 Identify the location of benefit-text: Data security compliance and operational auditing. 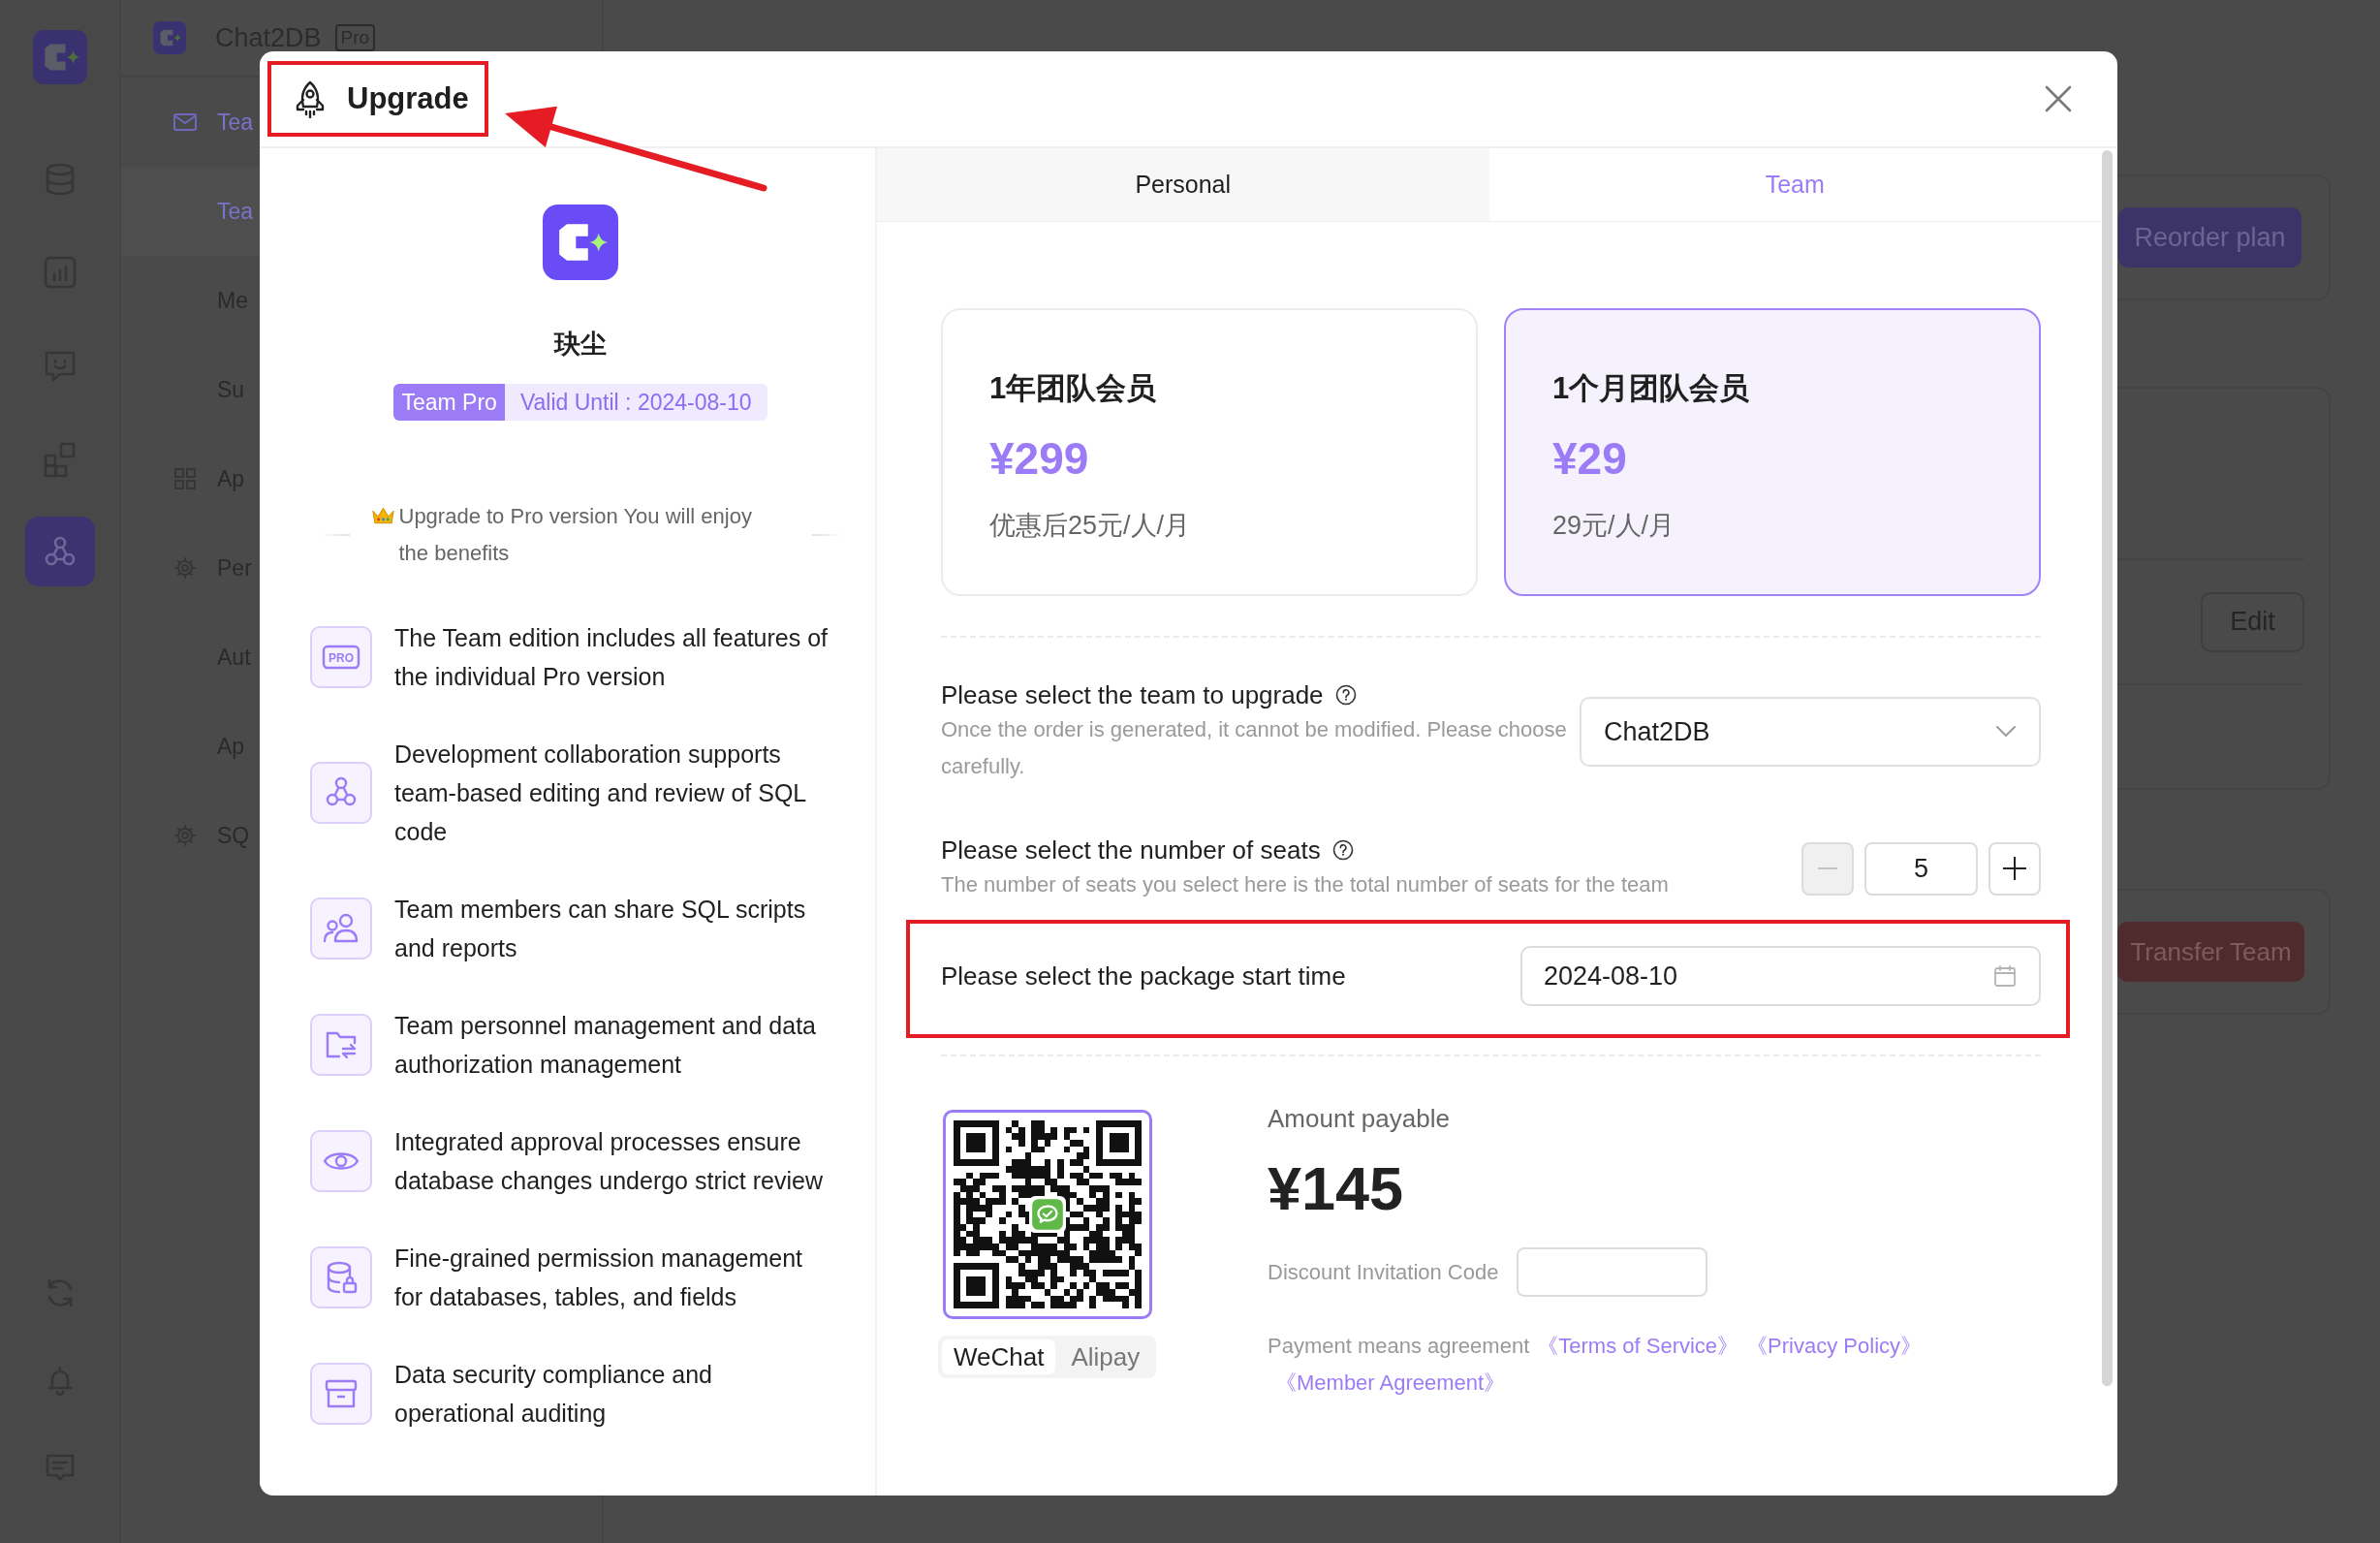
(554, 1394).